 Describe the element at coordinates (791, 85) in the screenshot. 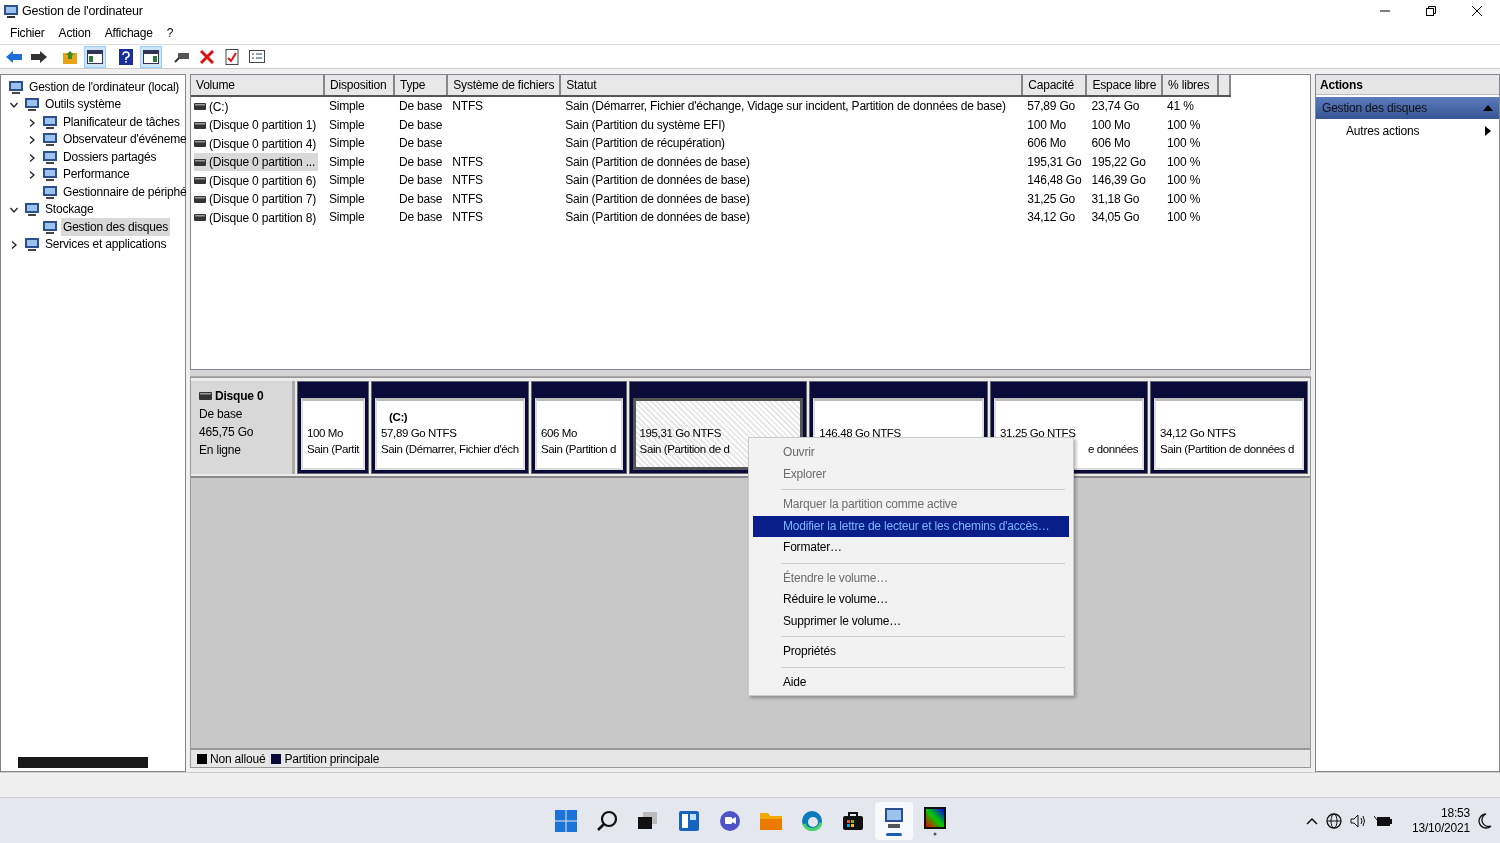

I see `column-header: Statut` at that location.